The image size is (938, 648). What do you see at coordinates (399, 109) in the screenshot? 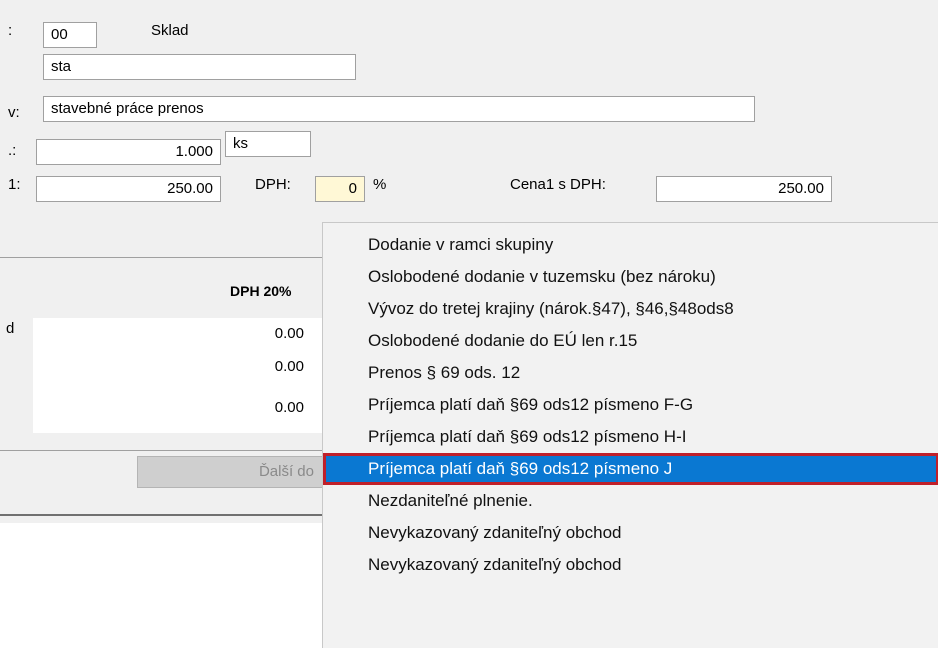
I see `description-field: stavebné práce prenos` at bounding box center [399, 109].